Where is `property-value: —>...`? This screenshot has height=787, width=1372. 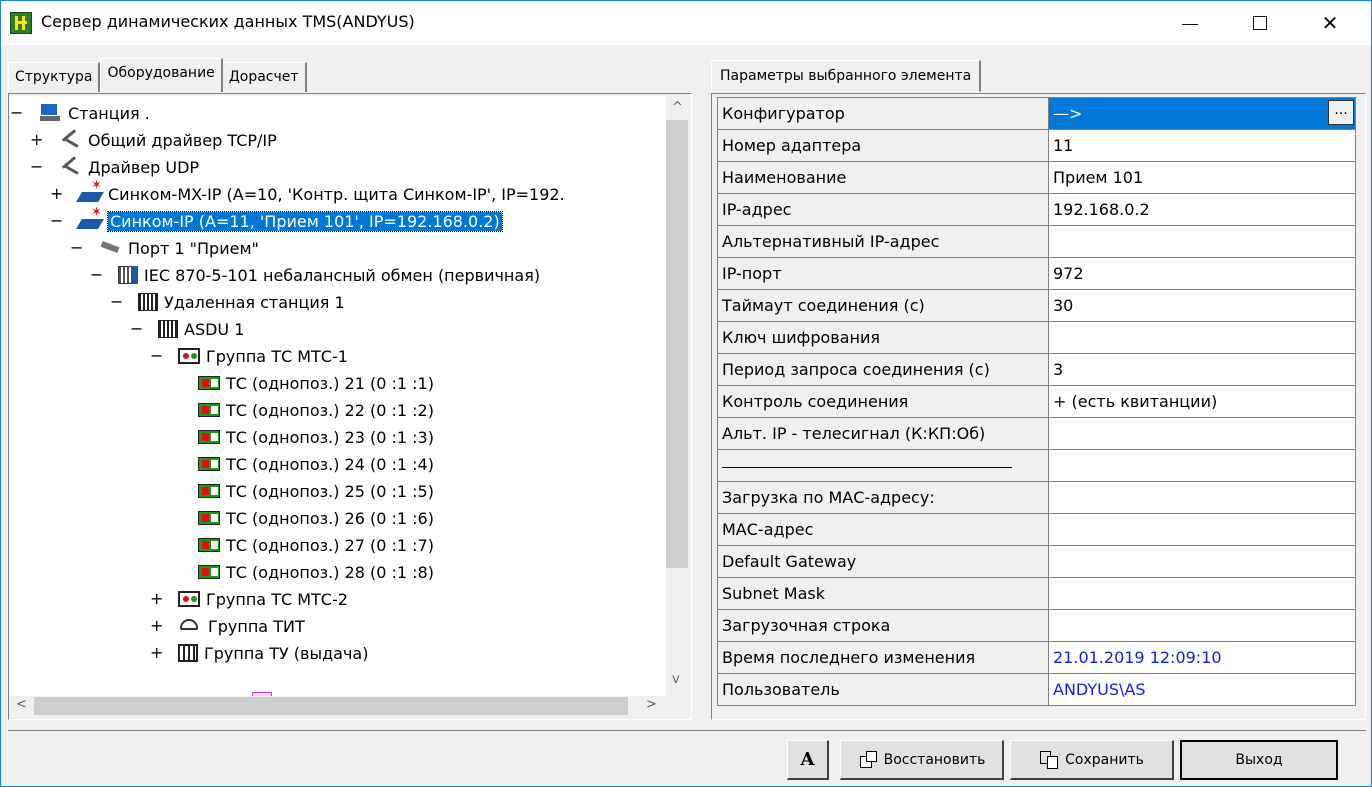 property-value: —>... is located at coordinates (1202, 113).